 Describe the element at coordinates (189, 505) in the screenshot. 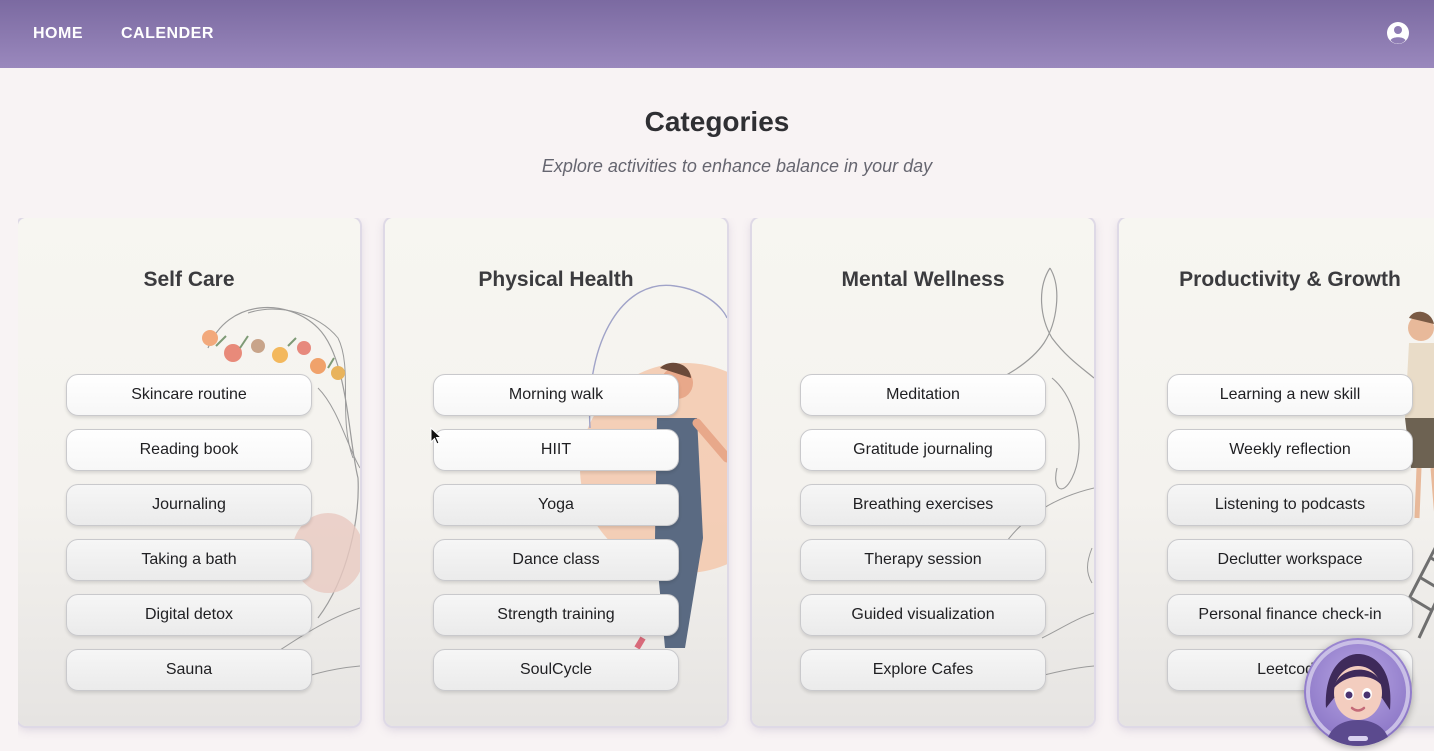

I see `activity-button: Journaling` at that location.